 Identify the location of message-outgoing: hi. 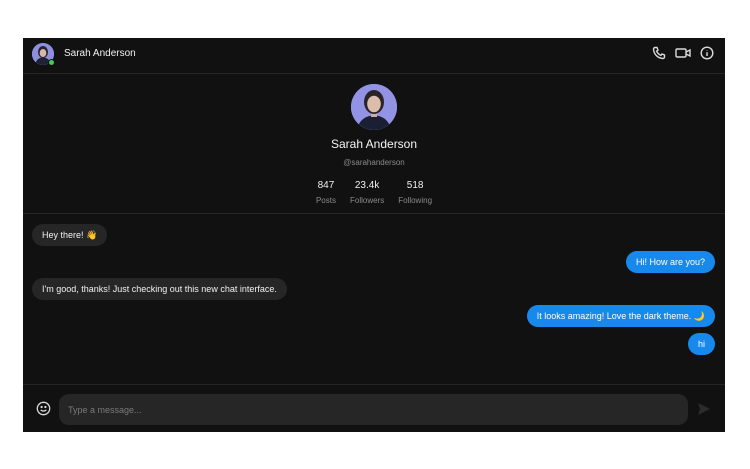
(701, 344).